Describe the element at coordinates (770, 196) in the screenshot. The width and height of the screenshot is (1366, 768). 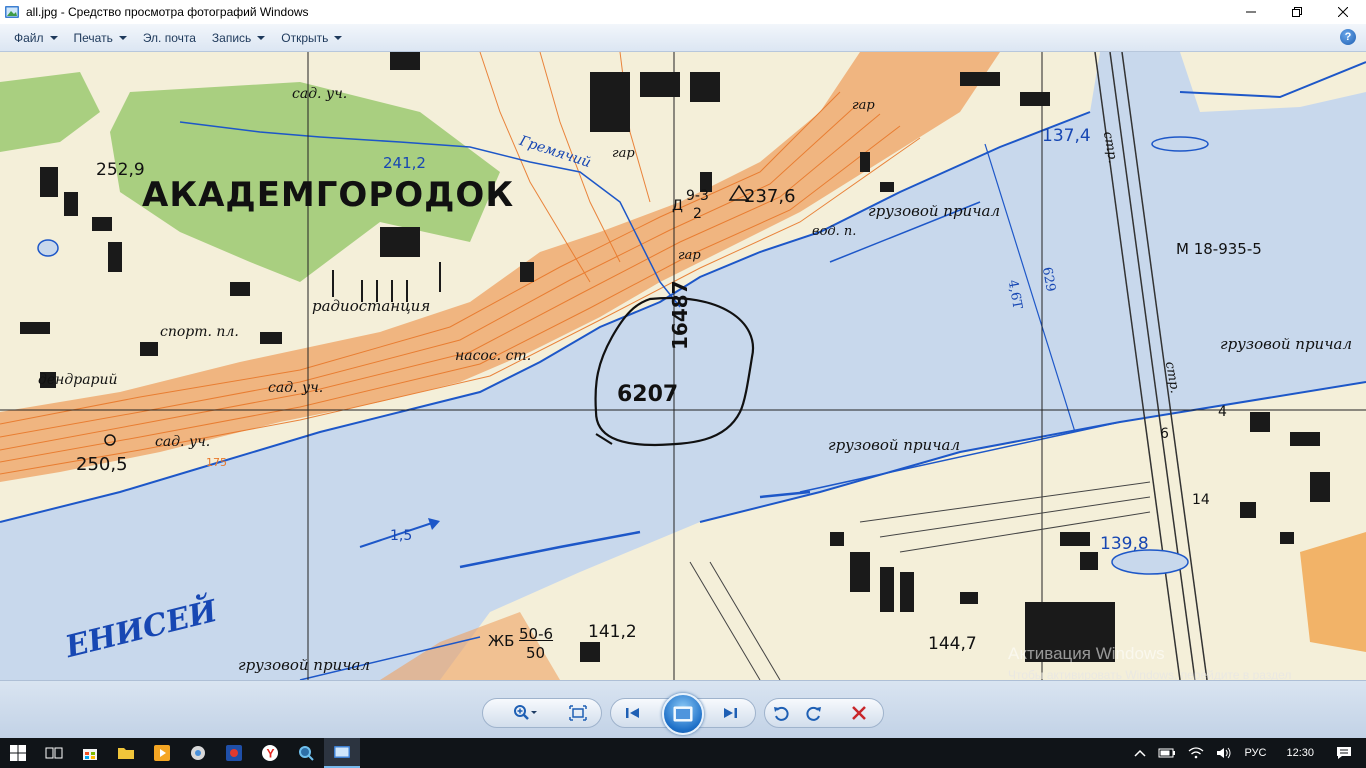
I see `map-label-elev-237: 237,6` at that location.